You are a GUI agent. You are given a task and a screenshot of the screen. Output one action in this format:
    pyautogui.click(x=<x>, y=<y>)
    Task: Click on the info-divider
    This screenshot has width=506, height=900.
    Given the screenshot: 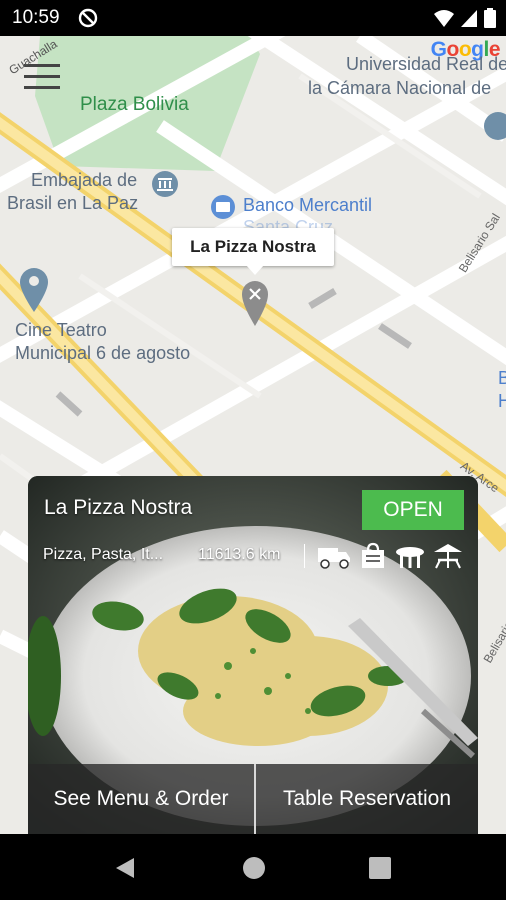 What is the action you would take?
    pyautogui.click(x=304, y=556)
    